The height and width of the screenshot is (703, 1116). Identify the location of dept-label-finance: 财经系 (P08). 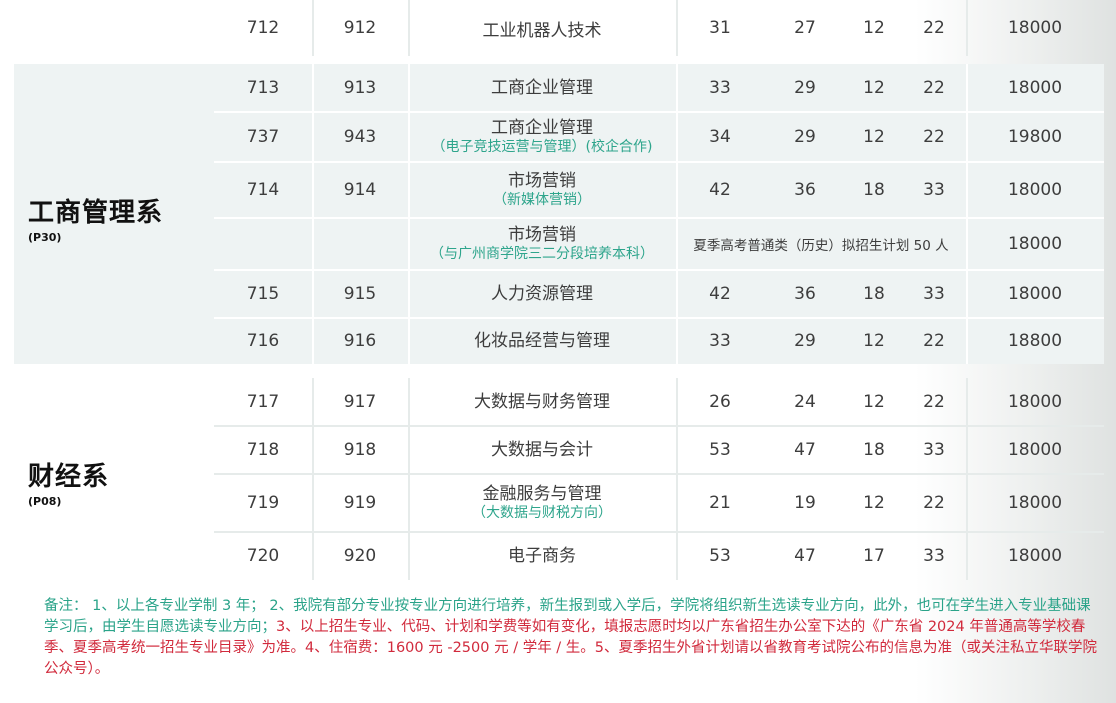
(107, 482).